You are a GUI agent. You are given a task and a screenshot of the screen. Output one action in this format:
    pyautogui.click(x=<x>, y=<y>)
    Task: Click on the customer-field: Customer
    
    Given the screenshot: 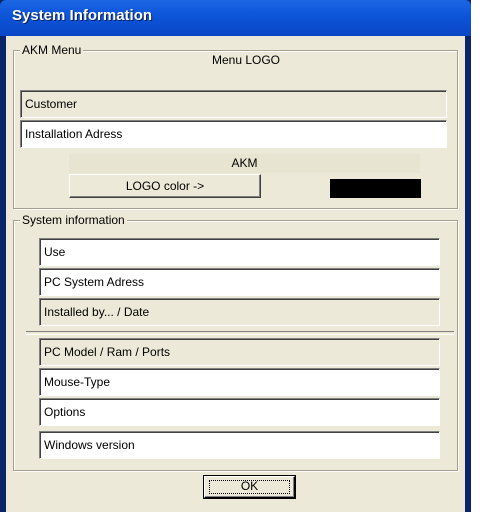 What is the action you would take?
    pyautogui.click(x=233, y=104)
    